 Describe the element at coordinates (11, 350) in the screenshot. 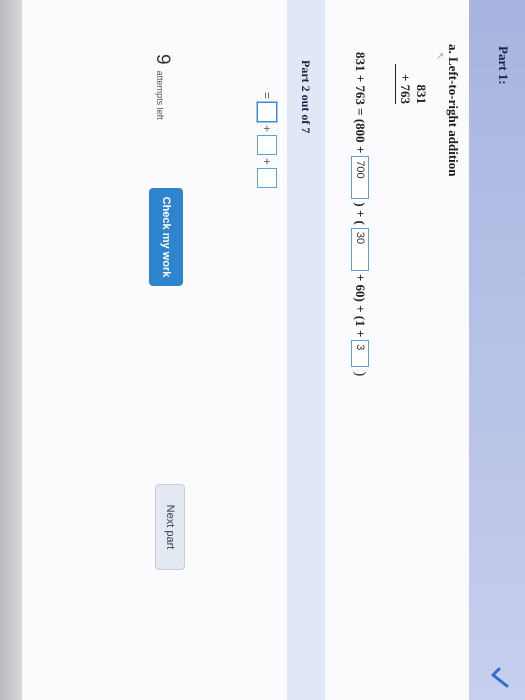

I see `monitor-bezel` at that location.